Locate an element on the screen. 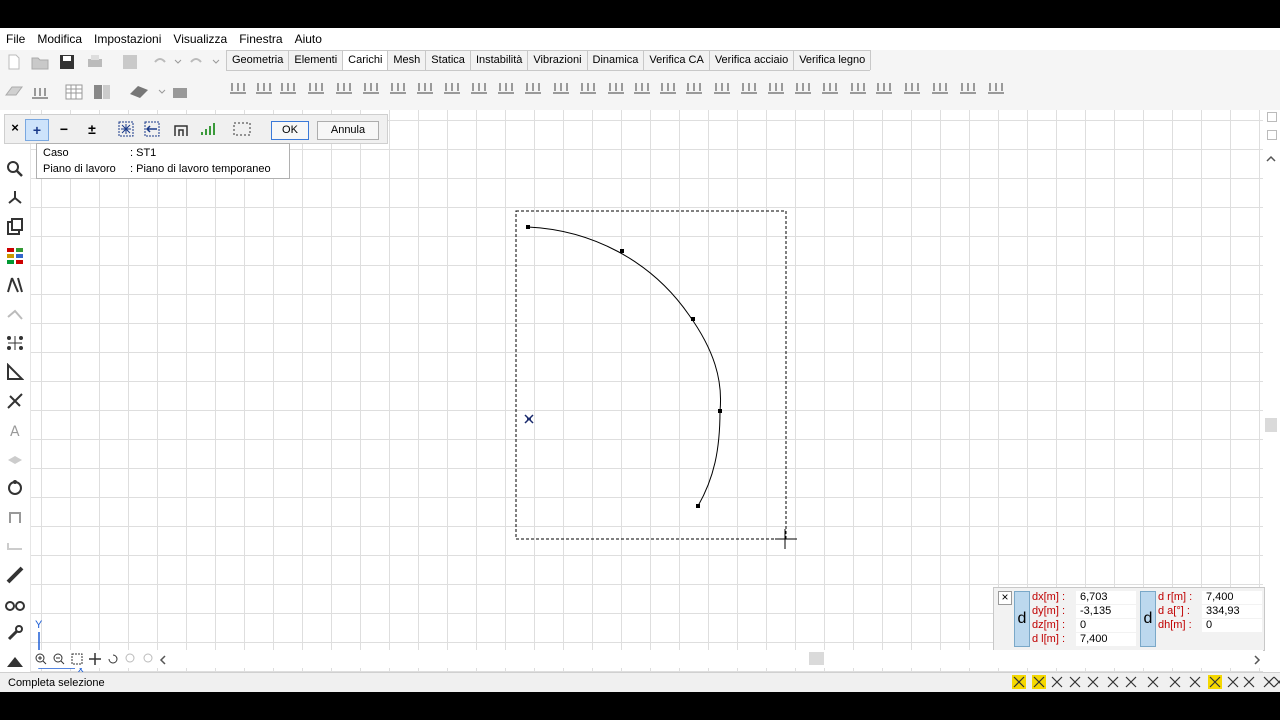 The image size is (1280, 720). load-step-icon is located at coordinates (588, 88).